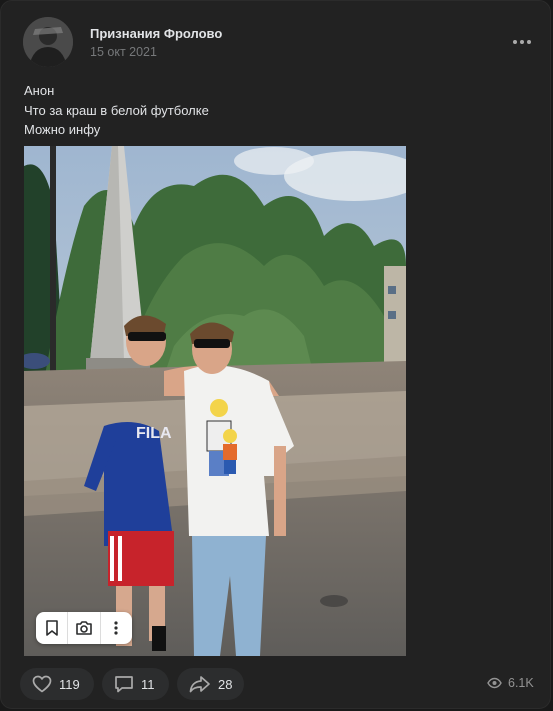  I want to click on post-date: 15 окт 2021, so click(123, 52).